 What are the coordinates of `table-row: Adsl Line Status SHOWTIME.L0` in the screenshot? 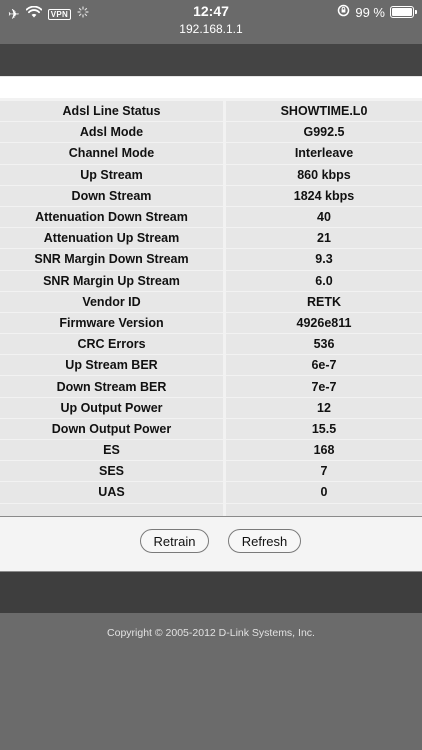 It's located at (211, 111).